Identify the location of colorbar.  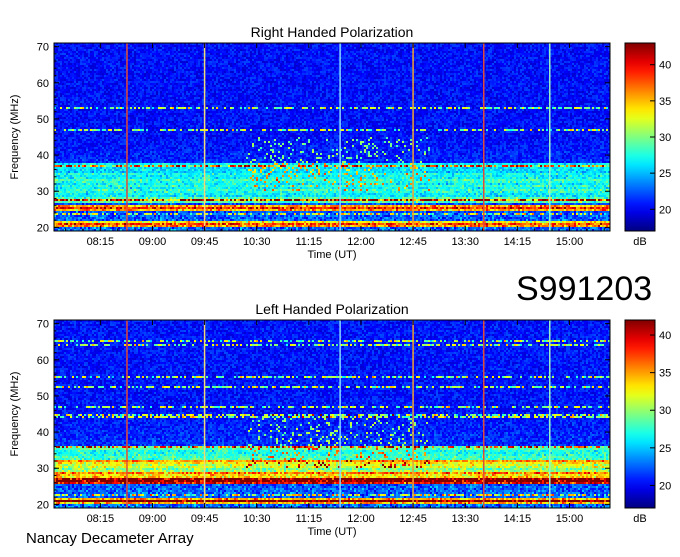
(640, 414).